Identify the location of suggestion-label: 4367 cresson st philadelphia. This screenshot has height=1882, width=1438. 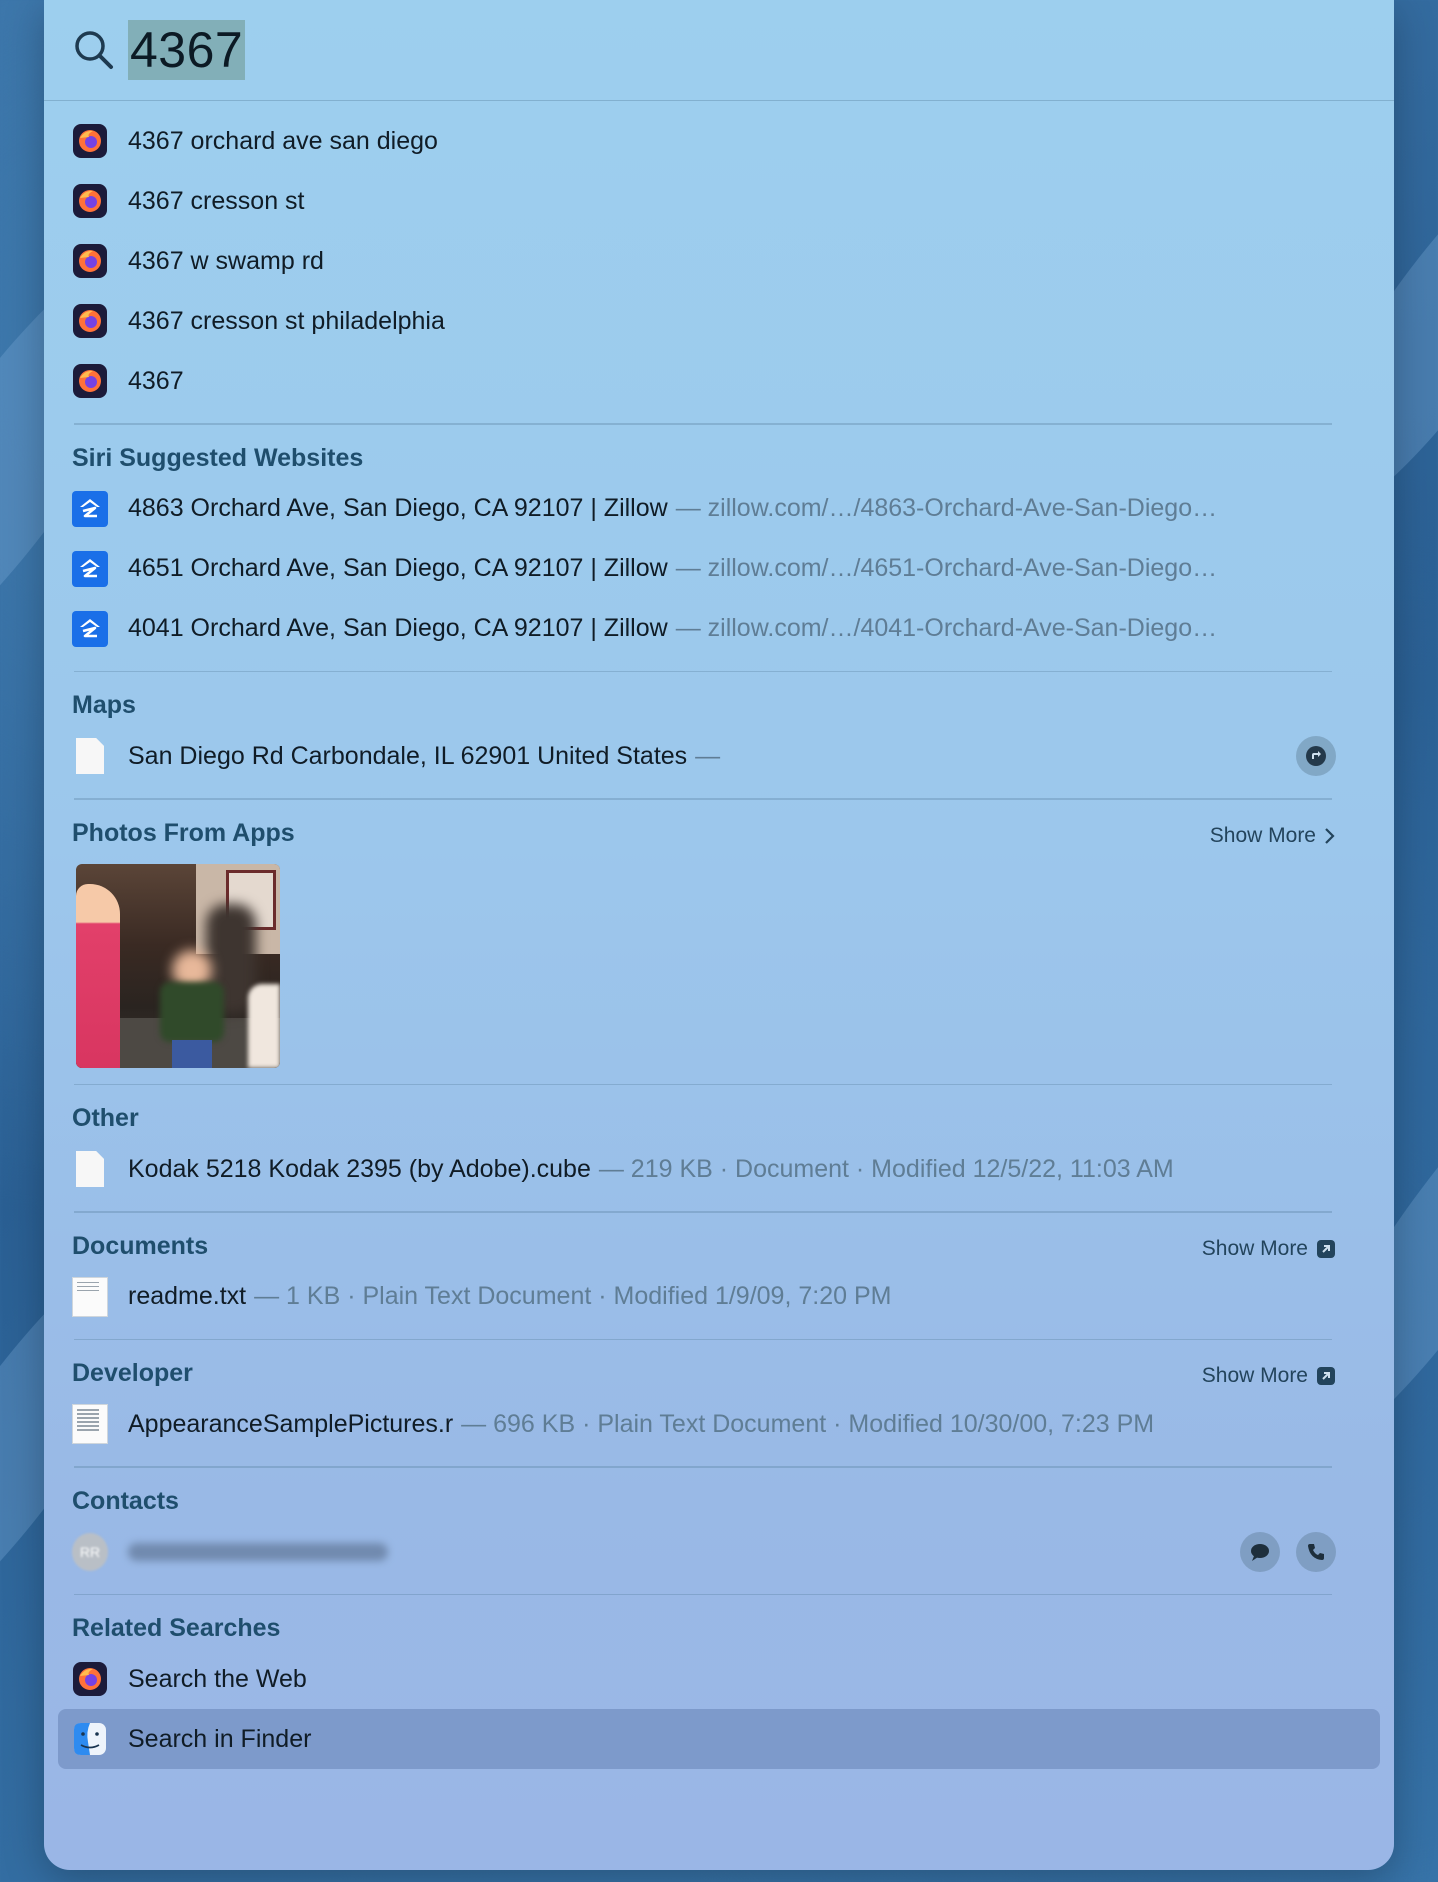
(286, 320).